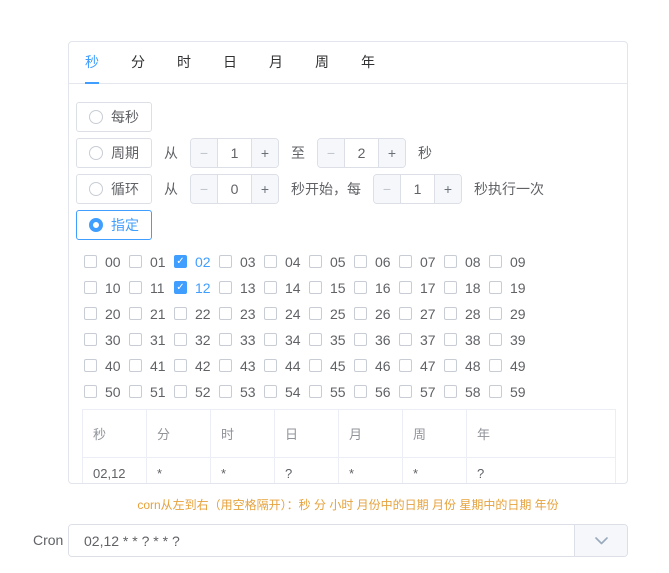 This screenshot has height=573, width=669. What do you see at coordinates (421, 261) in the screenshot?
I see `second-option-07: 07` at bounding box center [421, 261].